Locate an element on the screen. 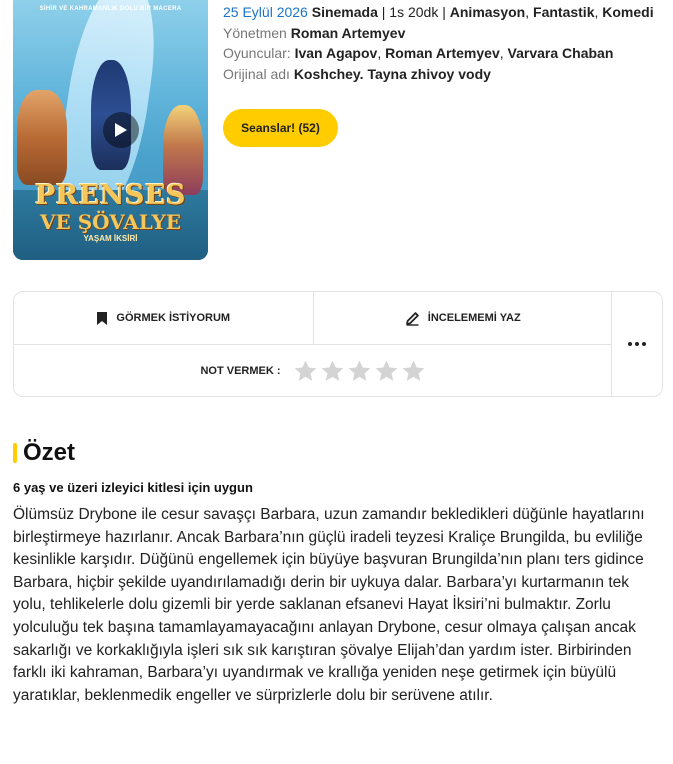  rating-stars is located at coordinates (359, 371).